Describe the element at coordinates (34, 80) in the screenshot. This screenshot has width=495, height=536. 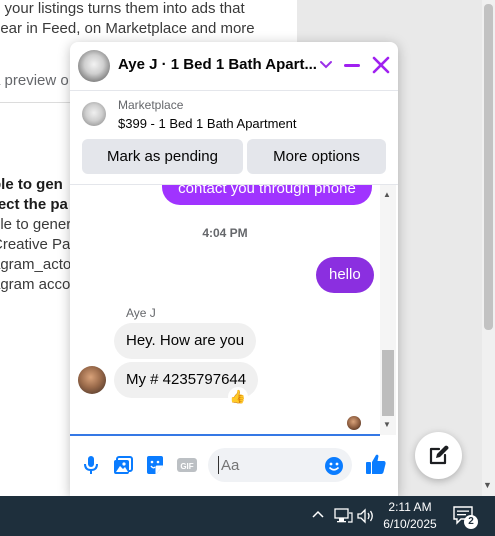
I see `background-text-line: a preview o` at that location.